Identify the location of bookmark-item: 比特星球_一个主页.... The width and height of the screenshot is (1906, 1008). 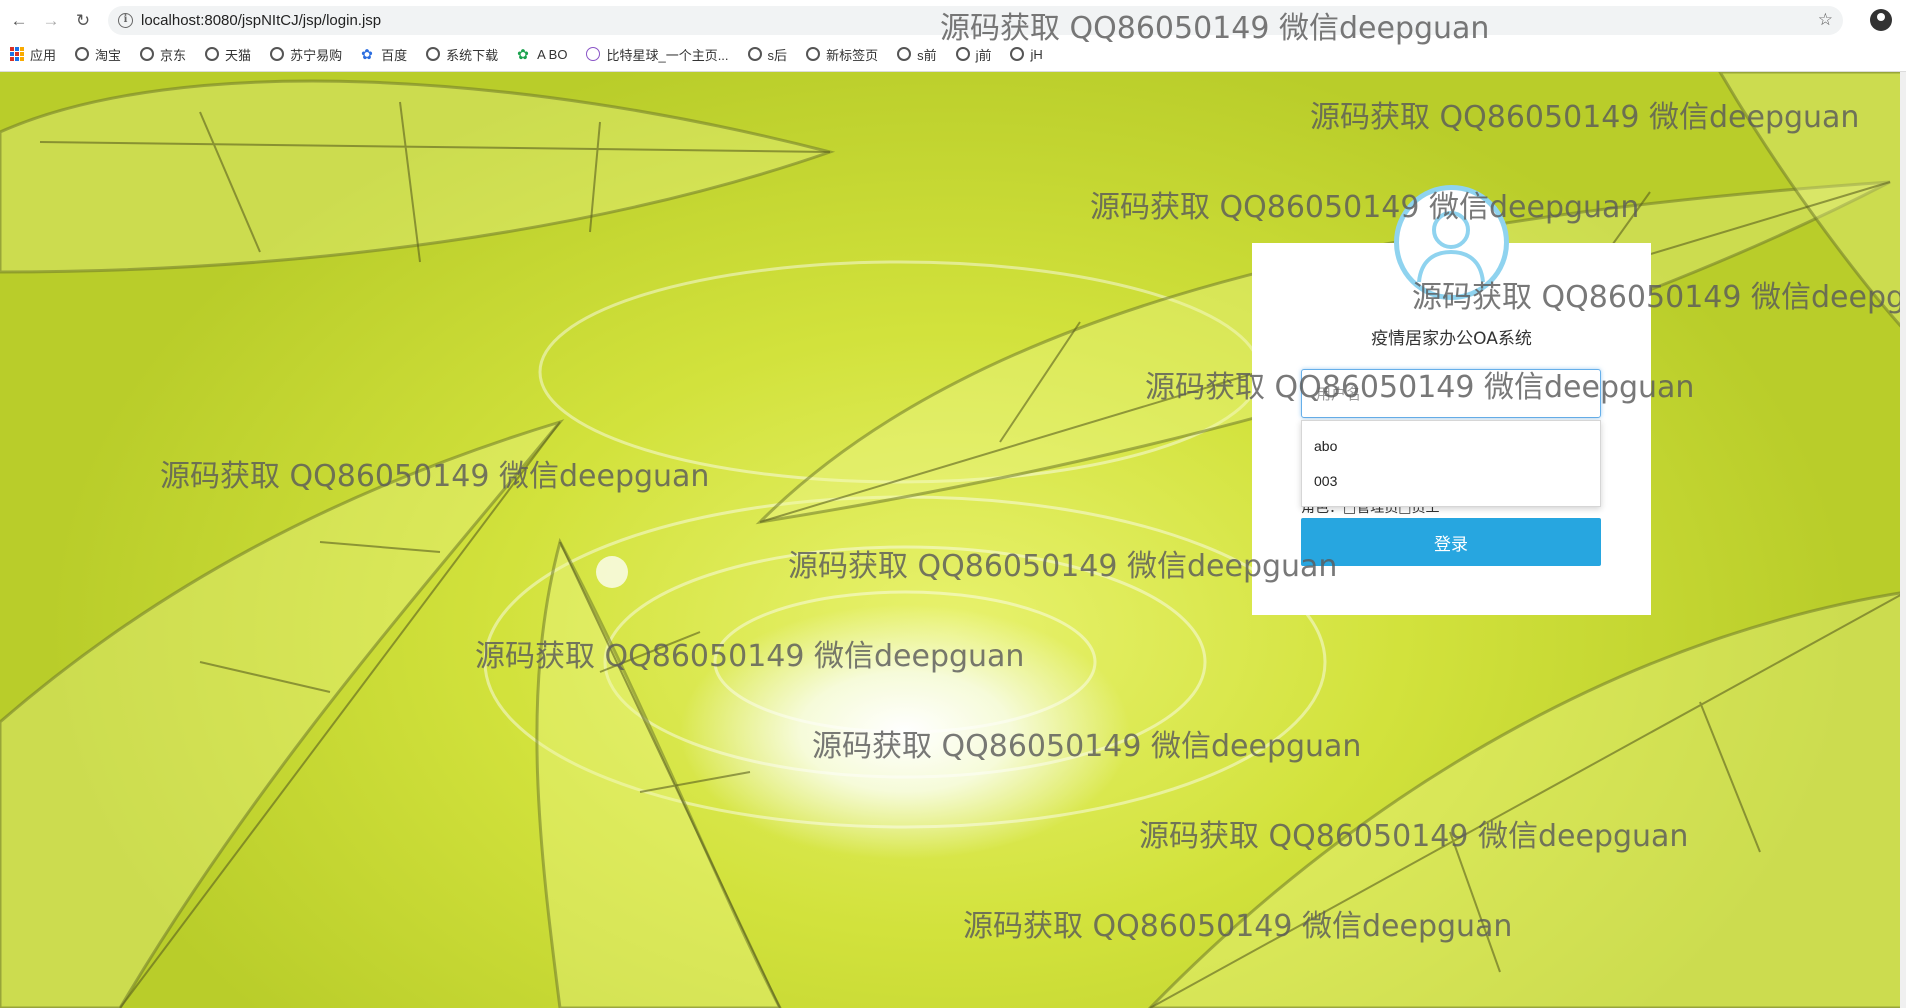
(657, 54).